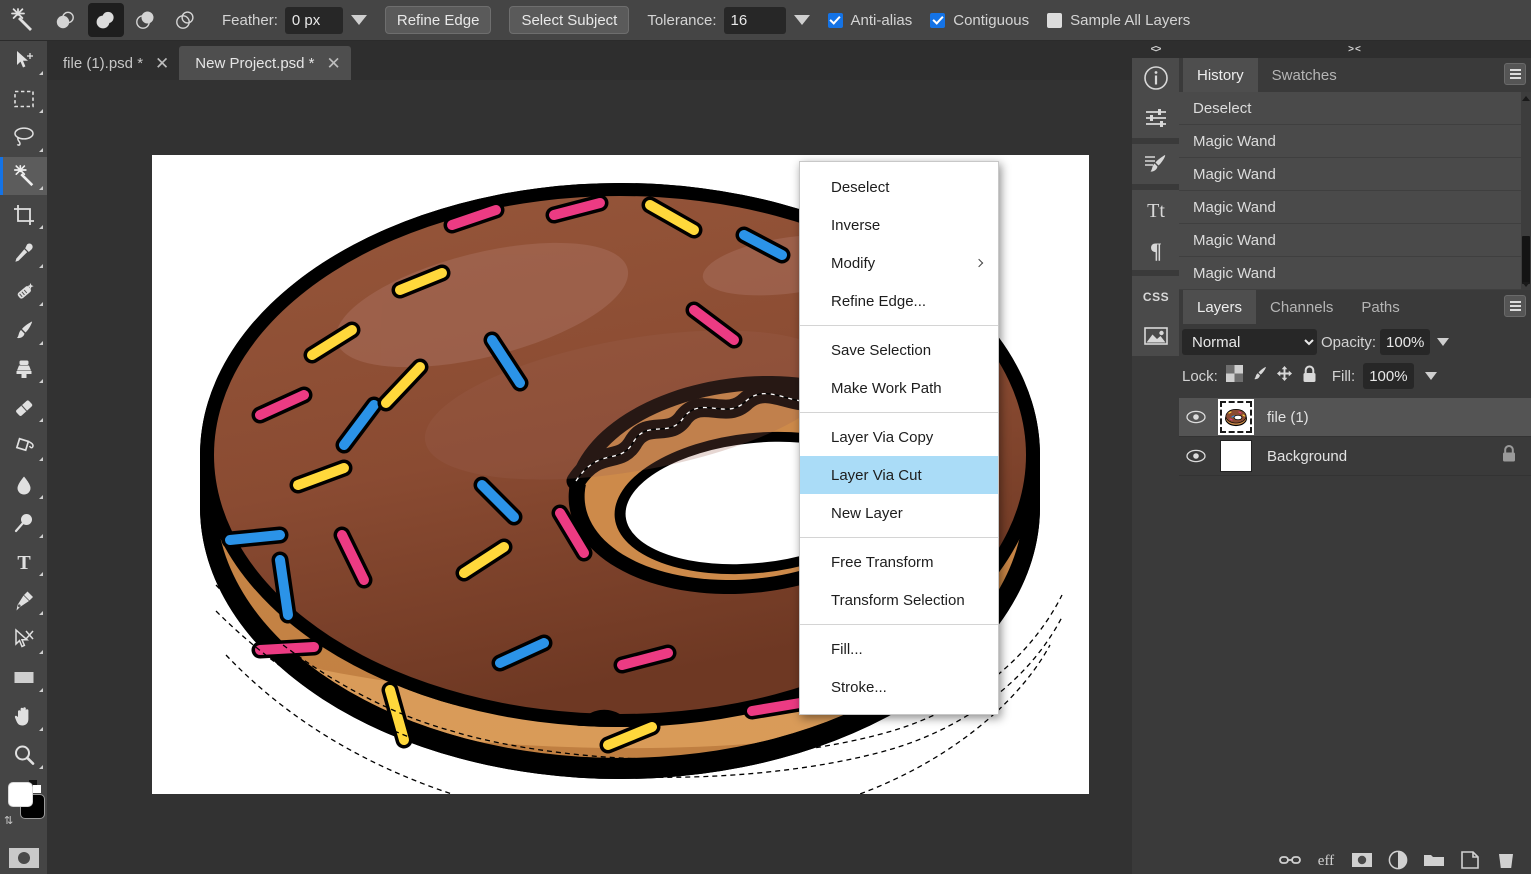 The width and height of the screenshot is (1531, 874). Describe the element at coordinates (1355, 417) in the screenshot. I see `layer-row: file (1)` at that location.